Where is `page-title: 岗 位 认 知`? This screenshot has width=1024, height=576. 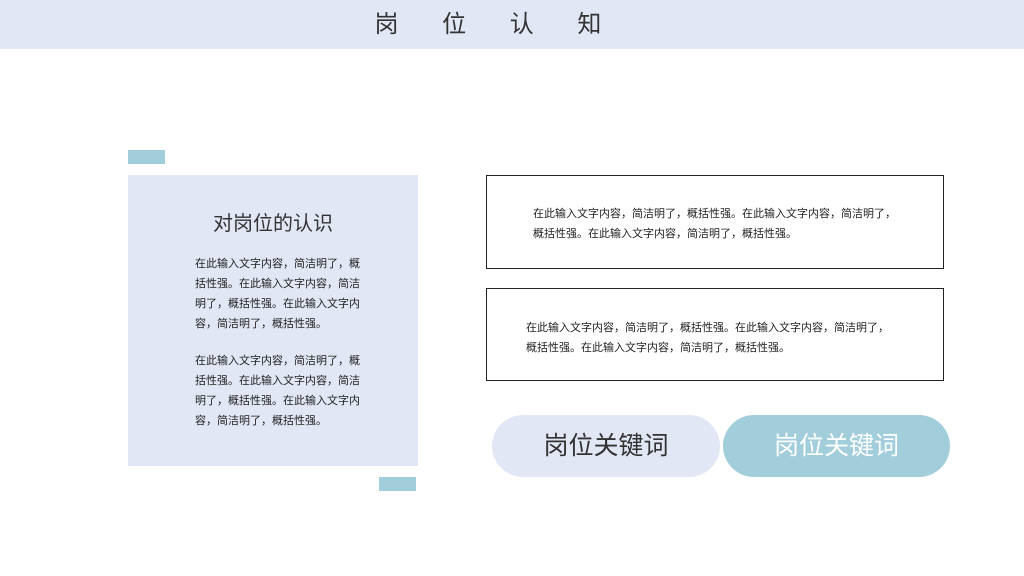
page-title: 岗 位 认 知 is located at coordinates (497, 24).